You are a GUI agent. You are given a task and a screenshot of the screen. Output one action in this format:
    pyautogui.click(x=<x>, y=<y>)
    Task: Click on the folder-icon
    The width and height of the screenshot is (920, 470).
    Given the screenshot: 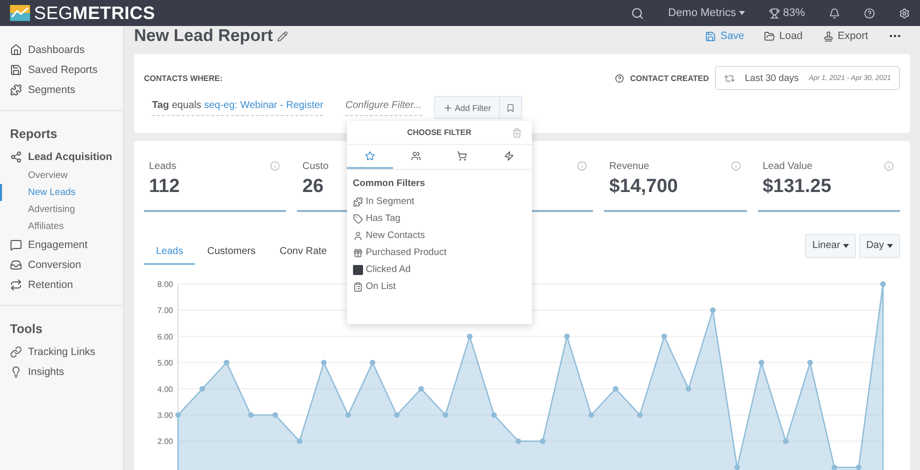 What is the action you would take?
    pyautogui.click(x=770, y=36)
    